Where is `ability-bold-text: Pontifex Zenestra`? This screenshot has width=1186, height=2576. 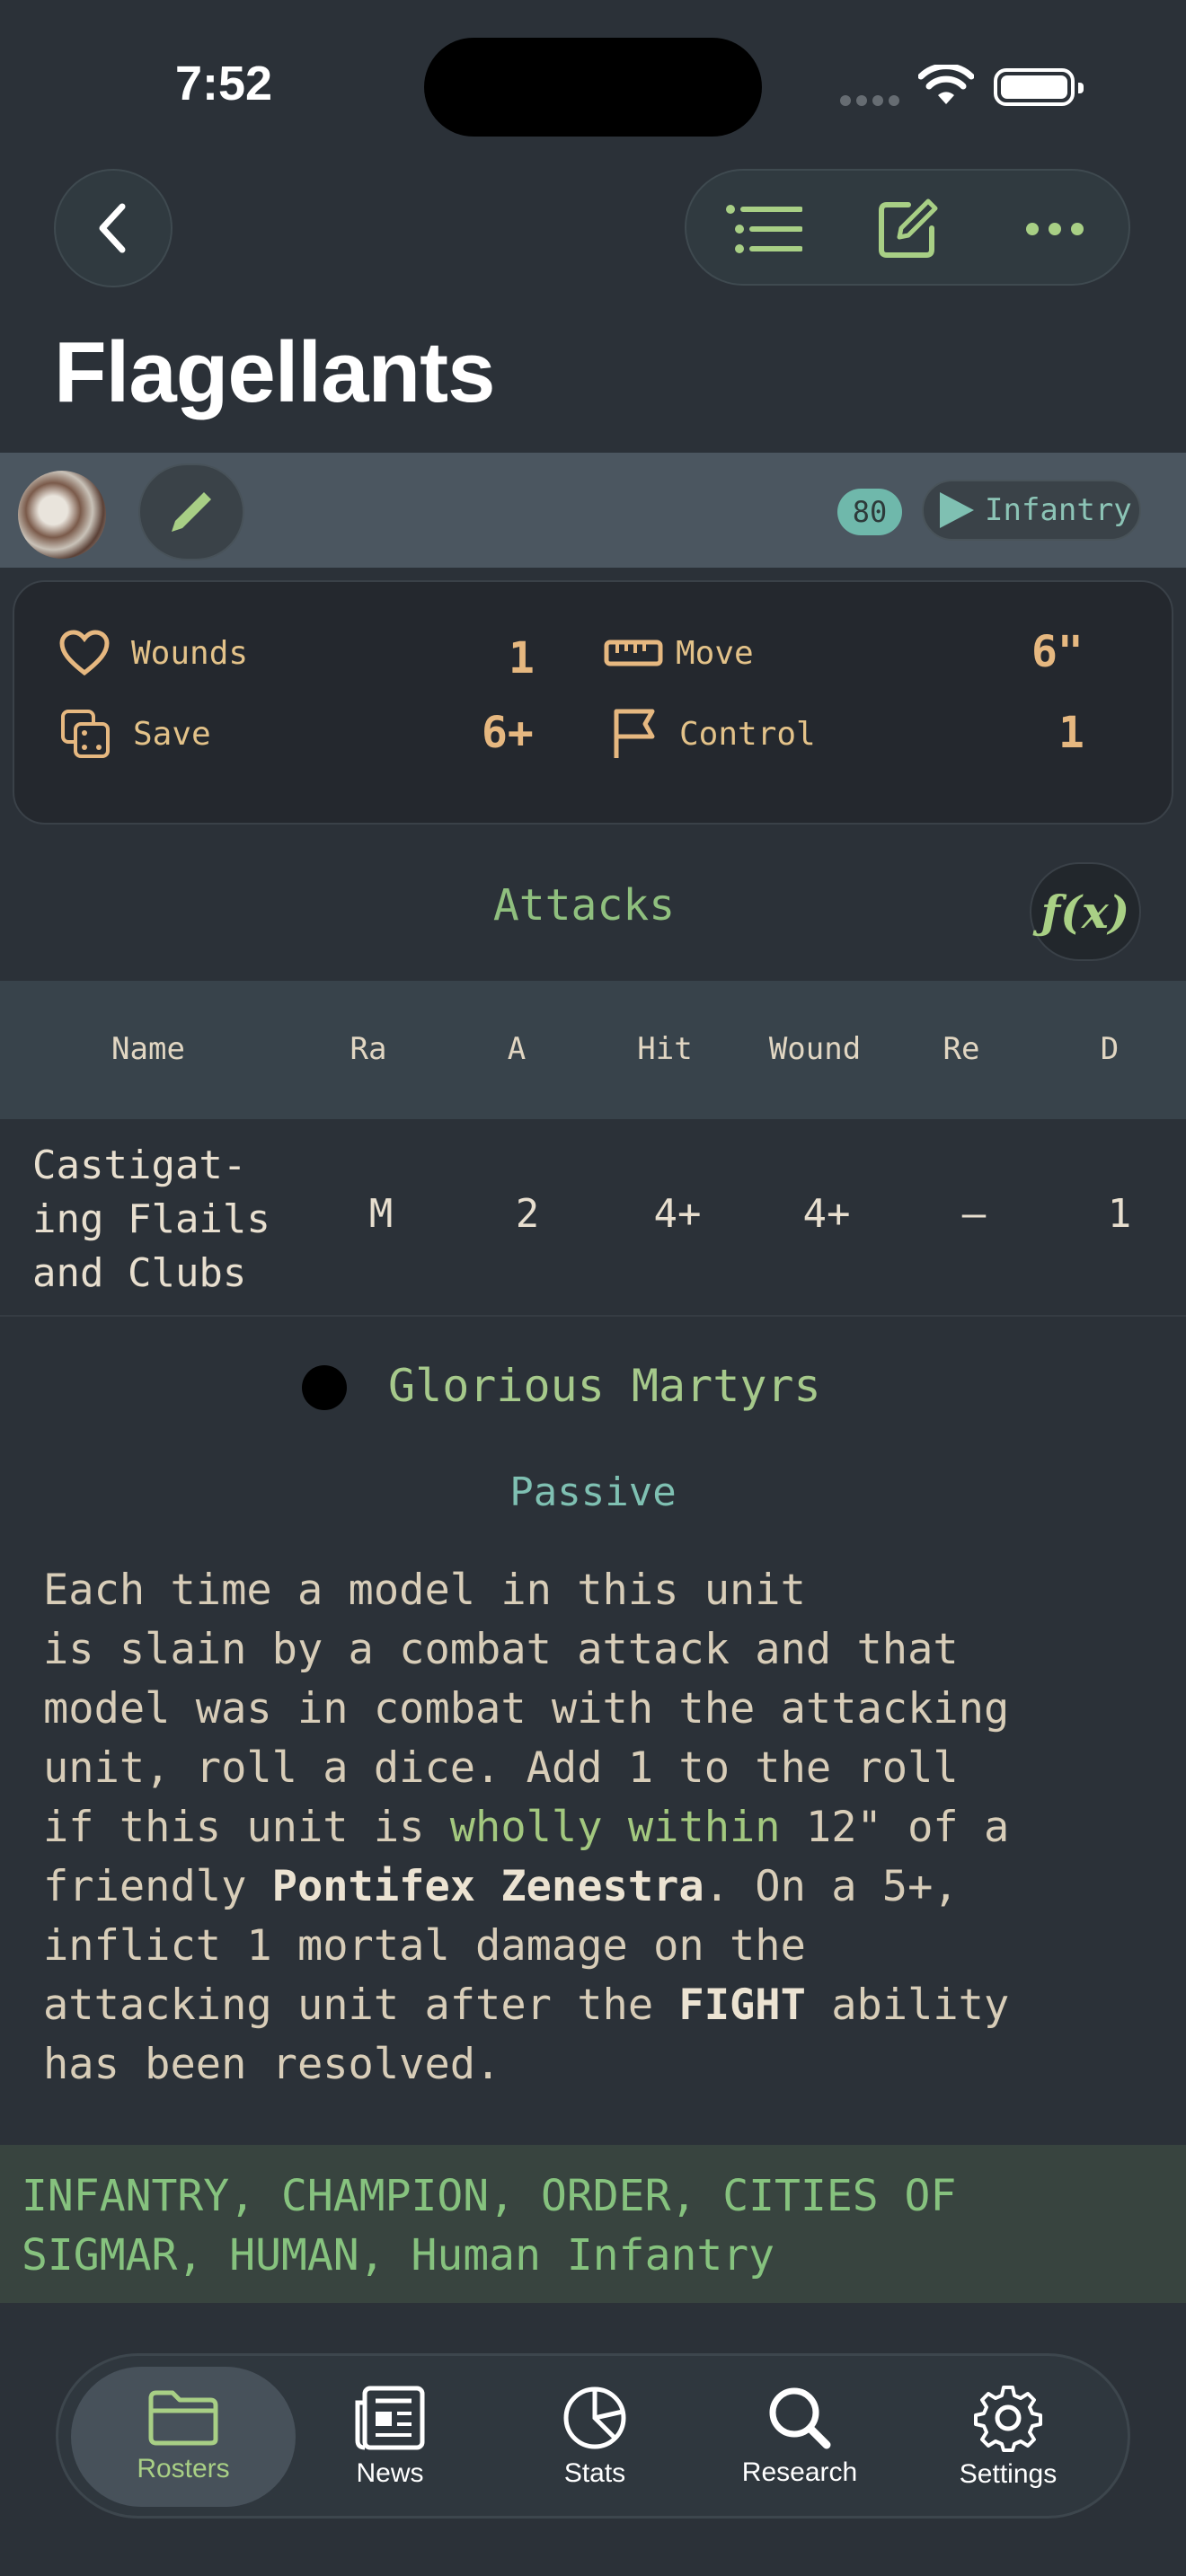
ability-bold-text: Pontifex Zenestra is located at coordinates (487, 1887).